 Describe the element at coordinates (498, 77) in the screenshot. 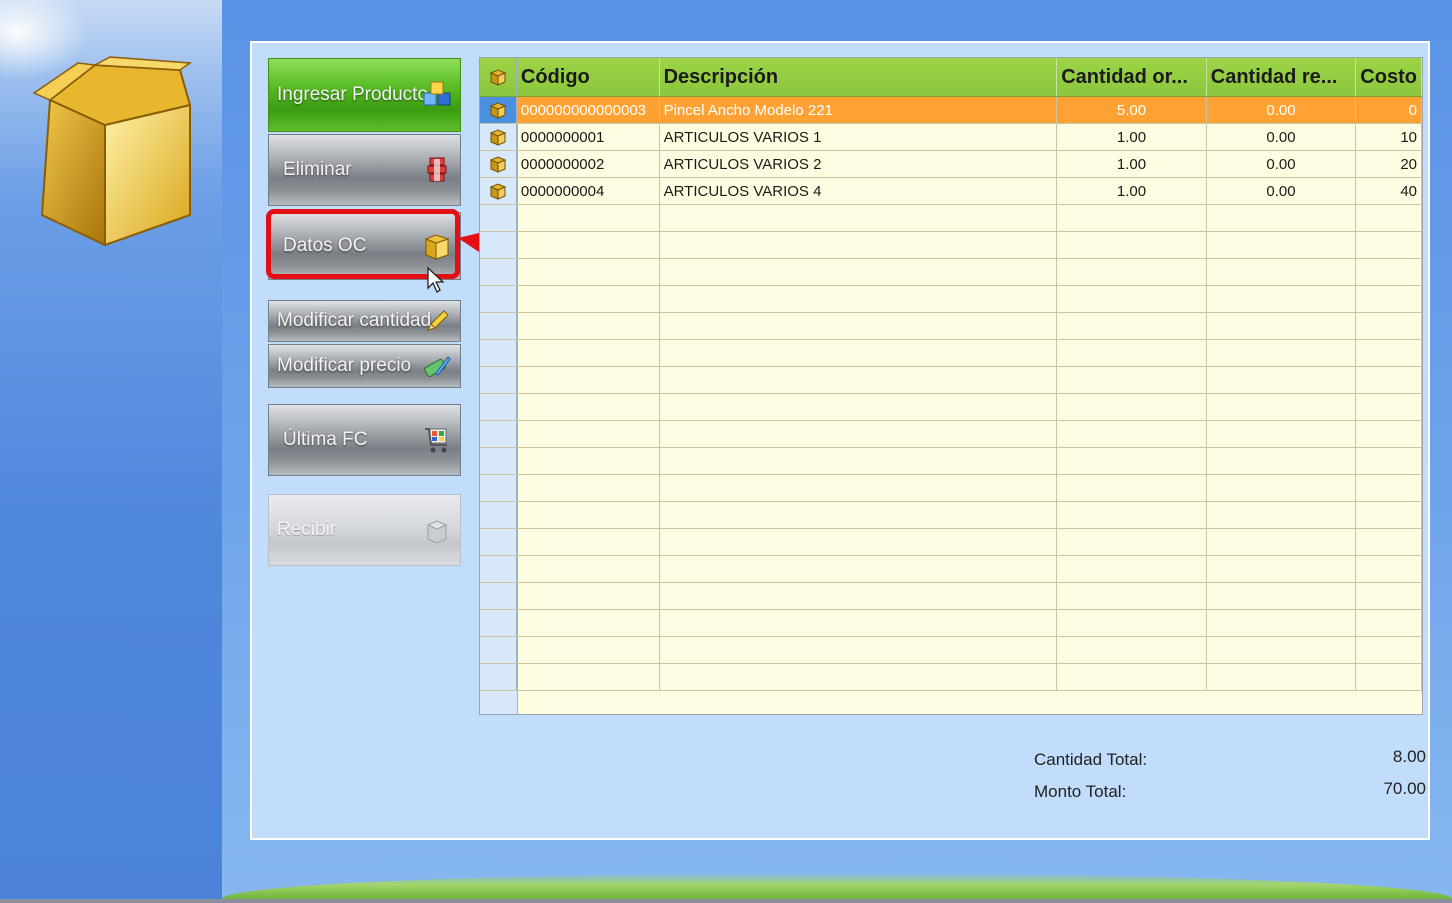

I see `header-corner-cell` at that location.